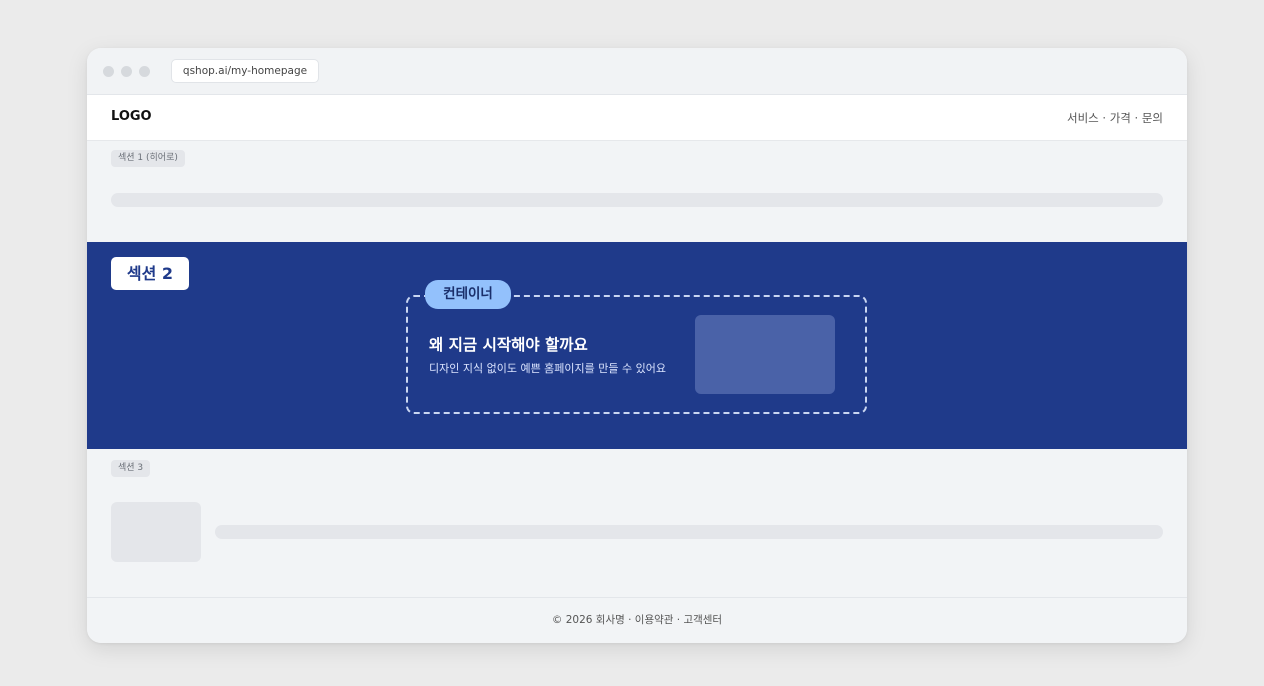  What do you see at coordinates (637, 191) in the screenshot?
I see `hero-section: 섹션 1 (히어로)` at bounding box center [637, 191].